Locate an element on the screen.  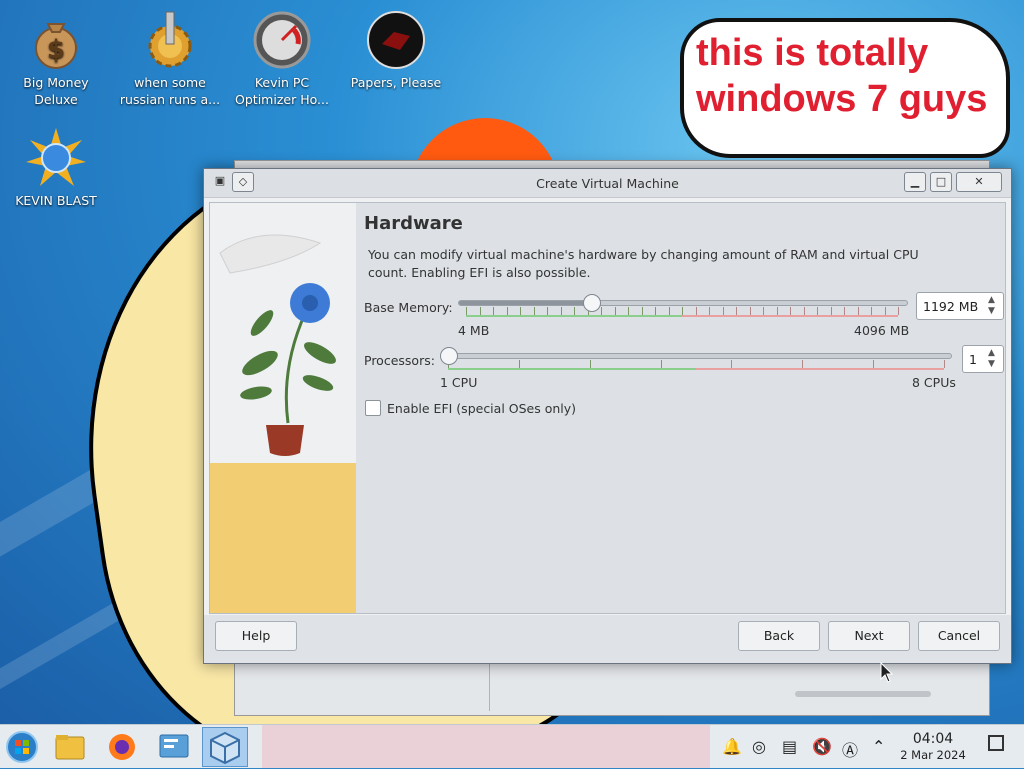
processors-spinbox: 1 ▲ ▼ is located at coordinates (983, 359).